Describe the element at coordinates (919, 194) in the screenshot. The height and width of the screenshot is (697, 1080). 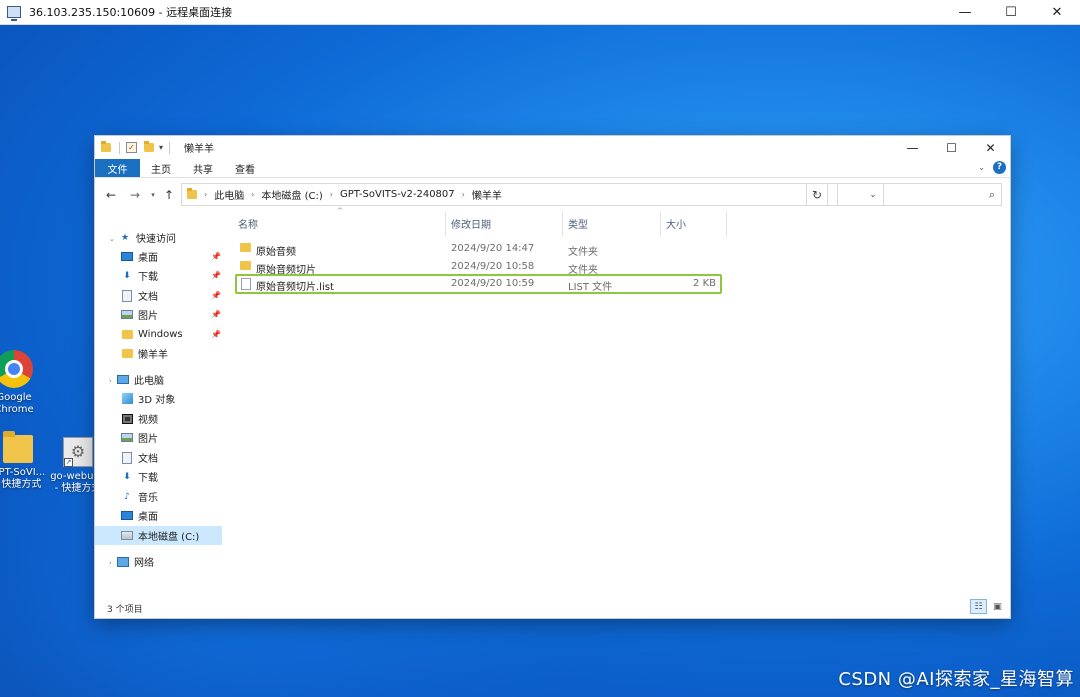
I see `search-input: ⌕` at that location.